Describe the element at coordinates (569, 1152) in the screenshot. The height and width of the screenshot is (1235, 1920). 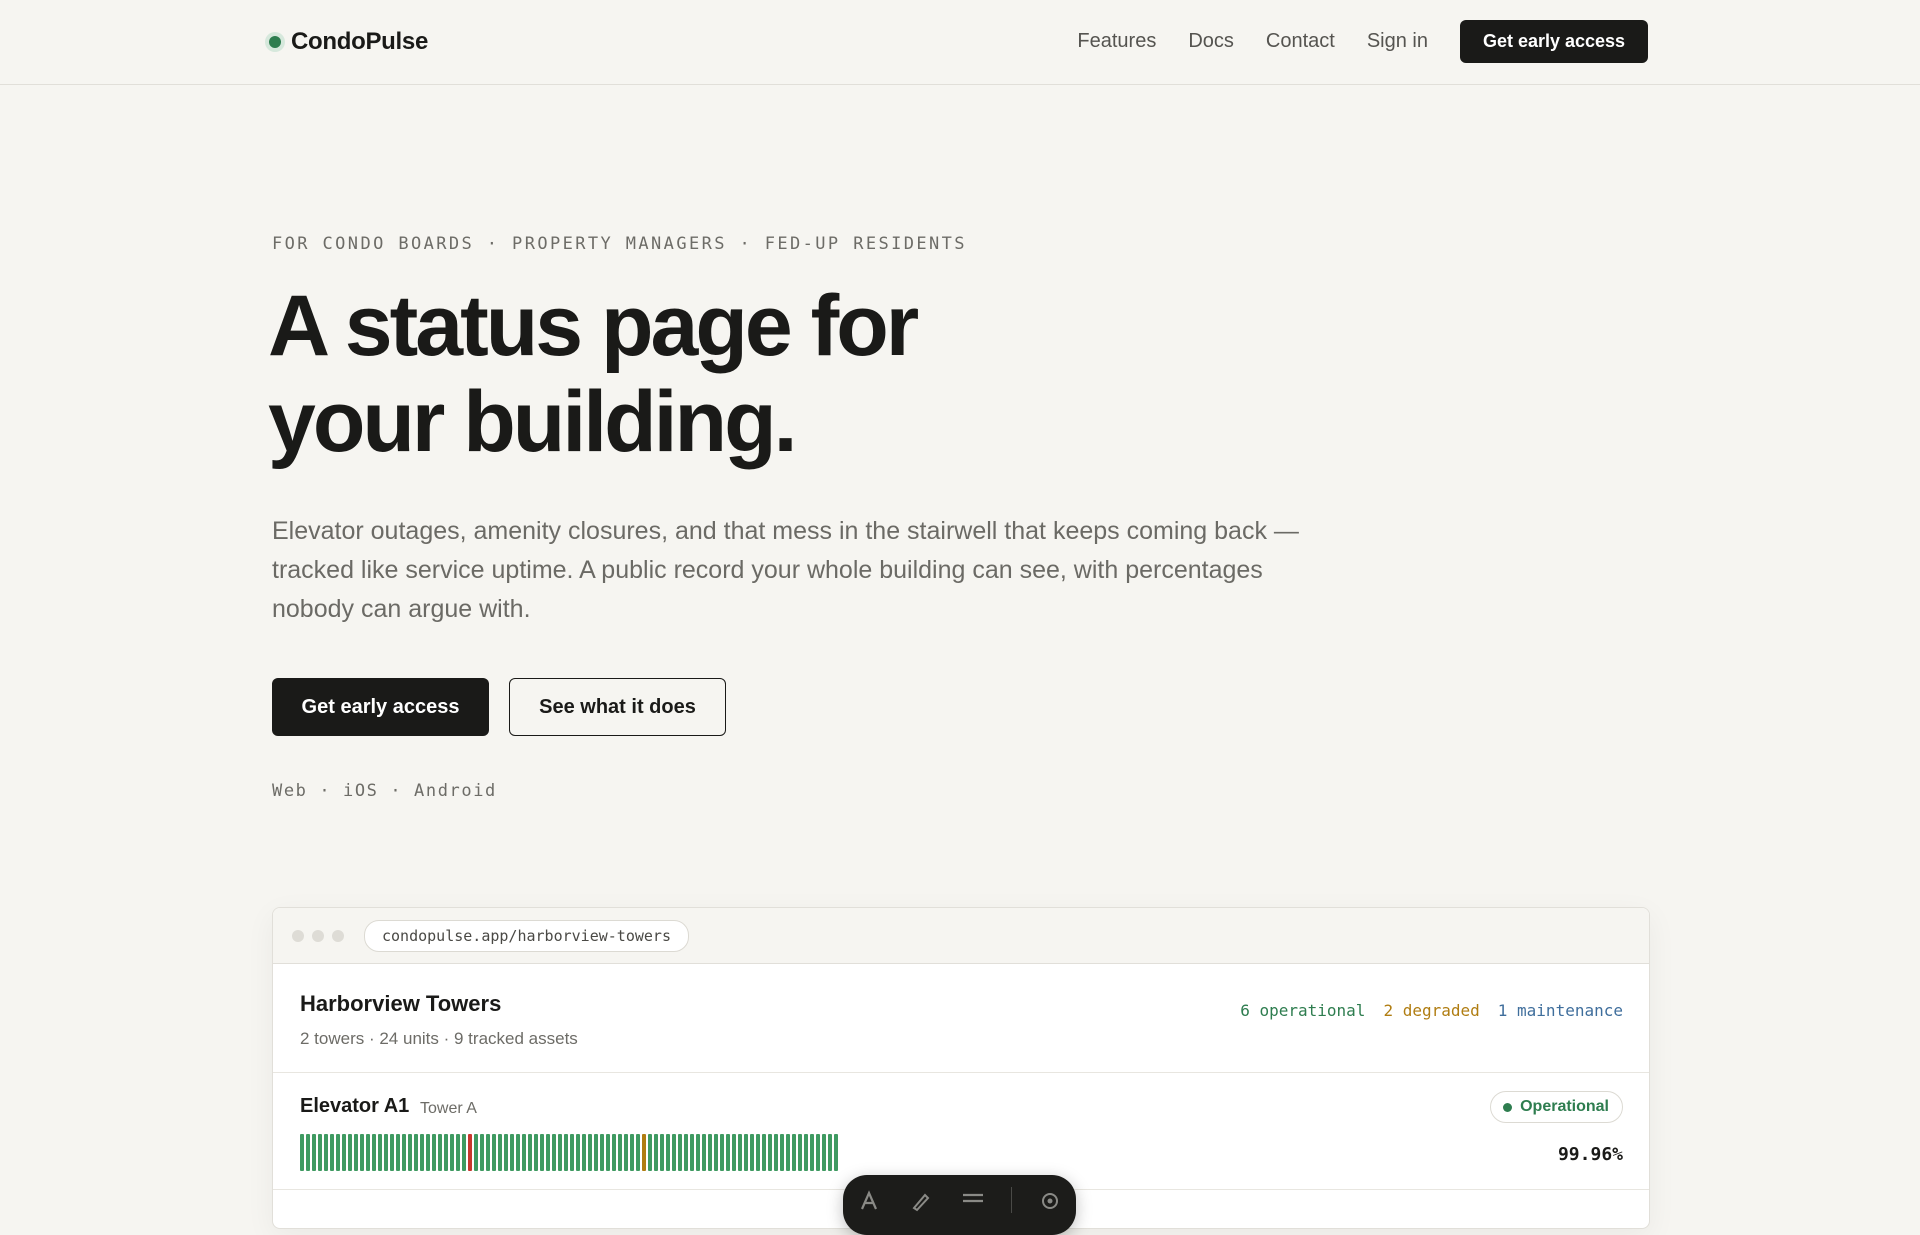
I see `uptime-history-bars` at that location.